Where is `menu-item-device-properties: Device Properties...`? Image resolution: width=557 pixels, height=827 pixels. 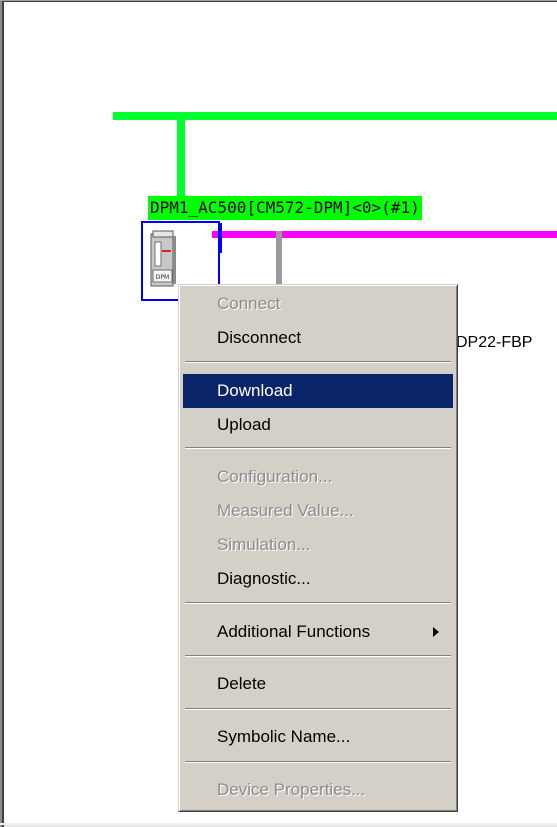 menu-item-device-properties: Device Properties... is located at coordinates (291, 789).